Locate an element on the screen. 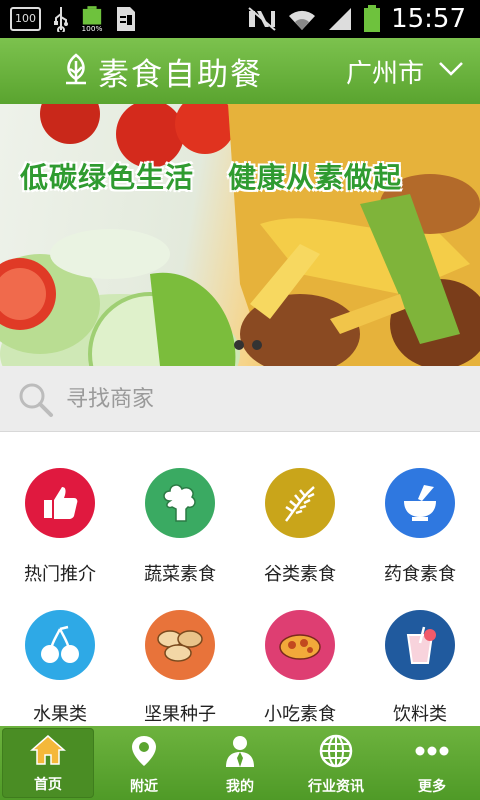  brand: 素食自助餐 is located at coordinates (162, 71).